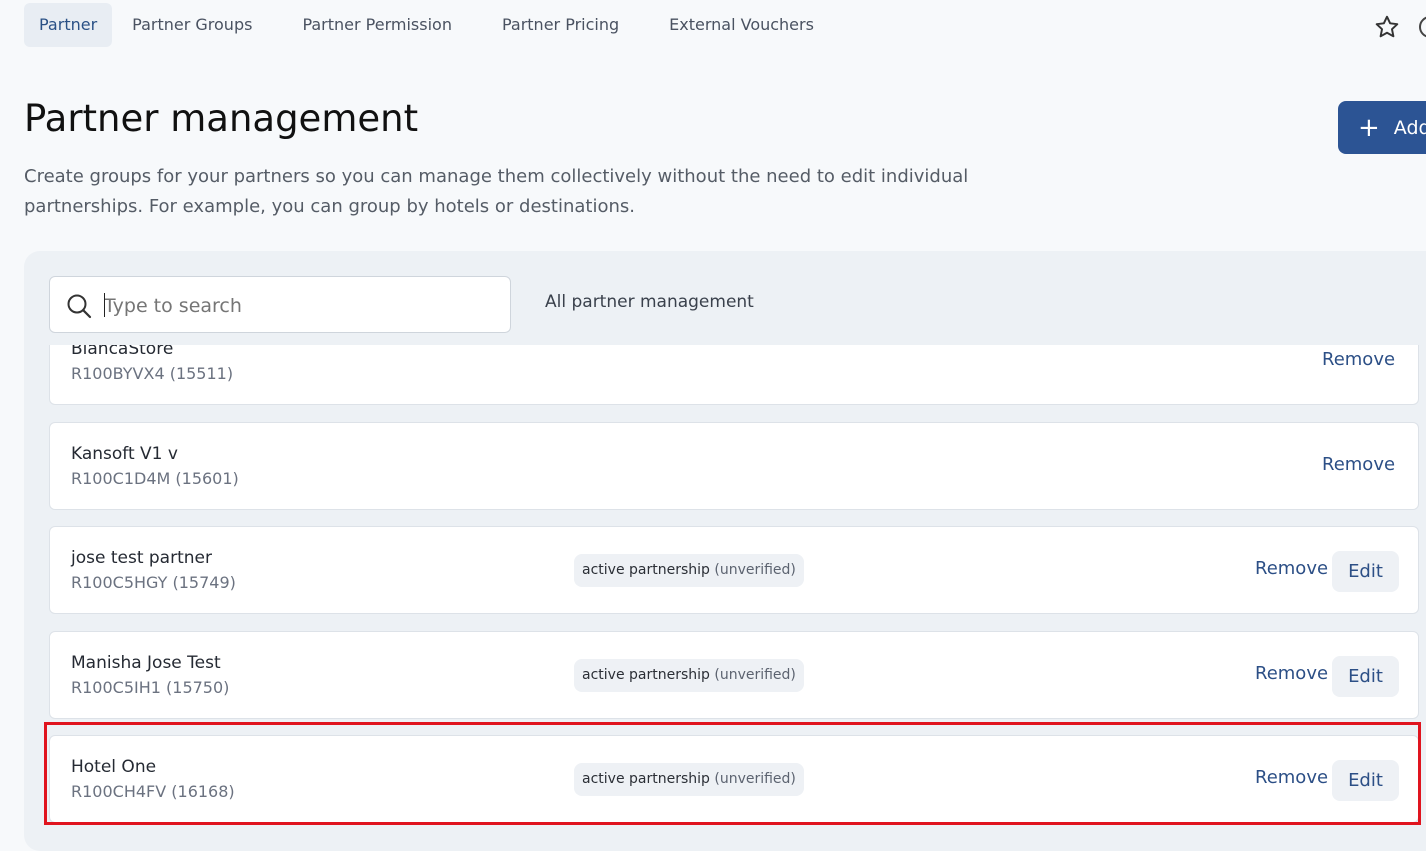  What do you see at coordinates (734, 466) in the screenshot?
I see `list-item: Kansoft V1 v R100C1D4M (15601) Remove` at bounding box center [734, 466].